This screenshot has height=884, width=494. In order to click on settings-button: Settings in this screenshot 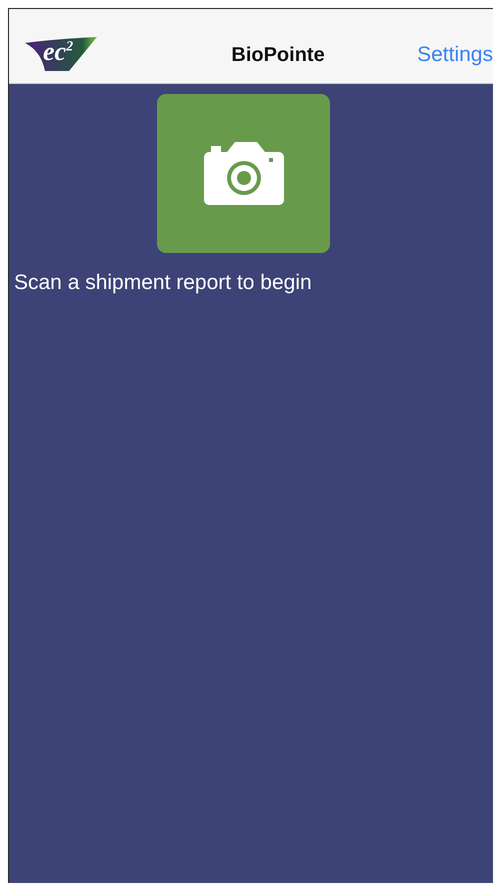, I will do `click(455, 57)`.